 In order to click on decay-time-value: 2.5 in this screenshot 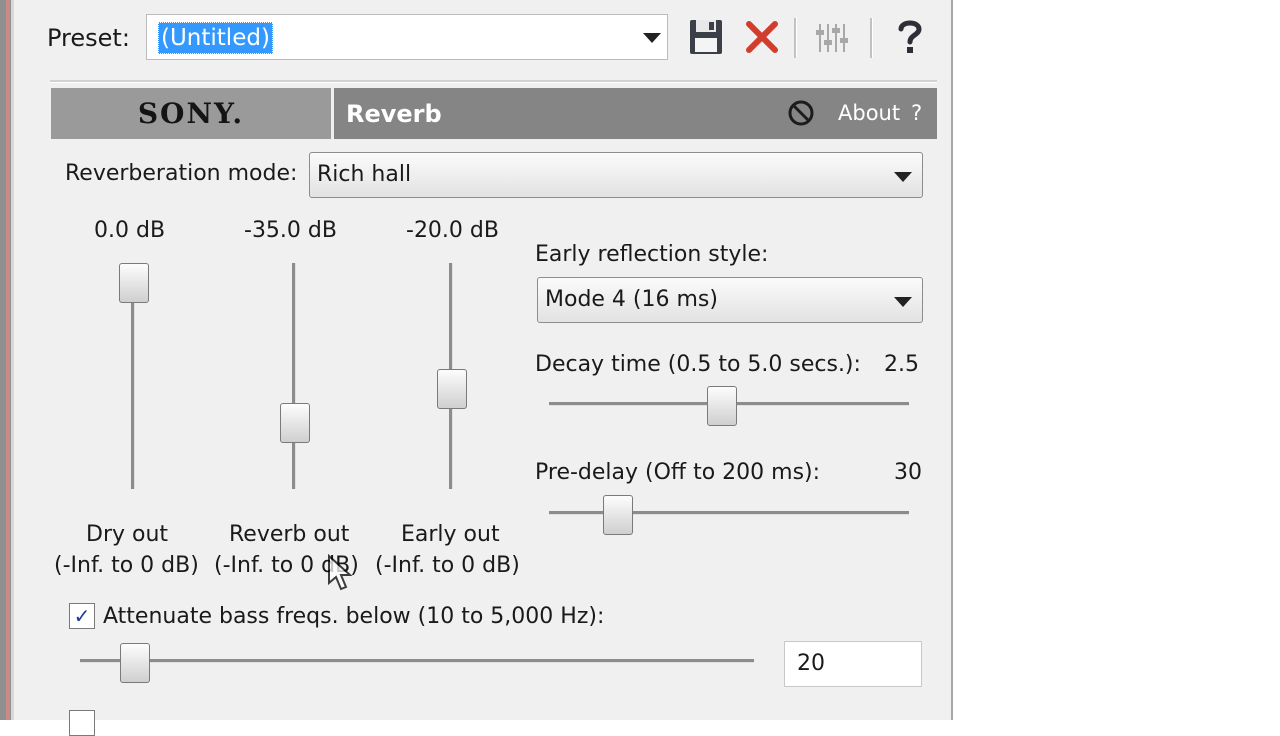, I will do `click(901, 364)`.